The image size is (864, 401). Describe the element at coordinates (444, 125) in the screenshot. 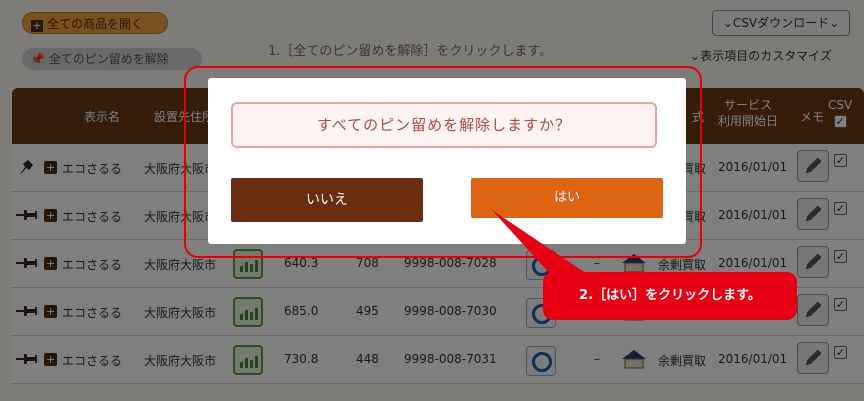

I see `dialog-message: すべてのピン留めを解除しますか？` at that location.